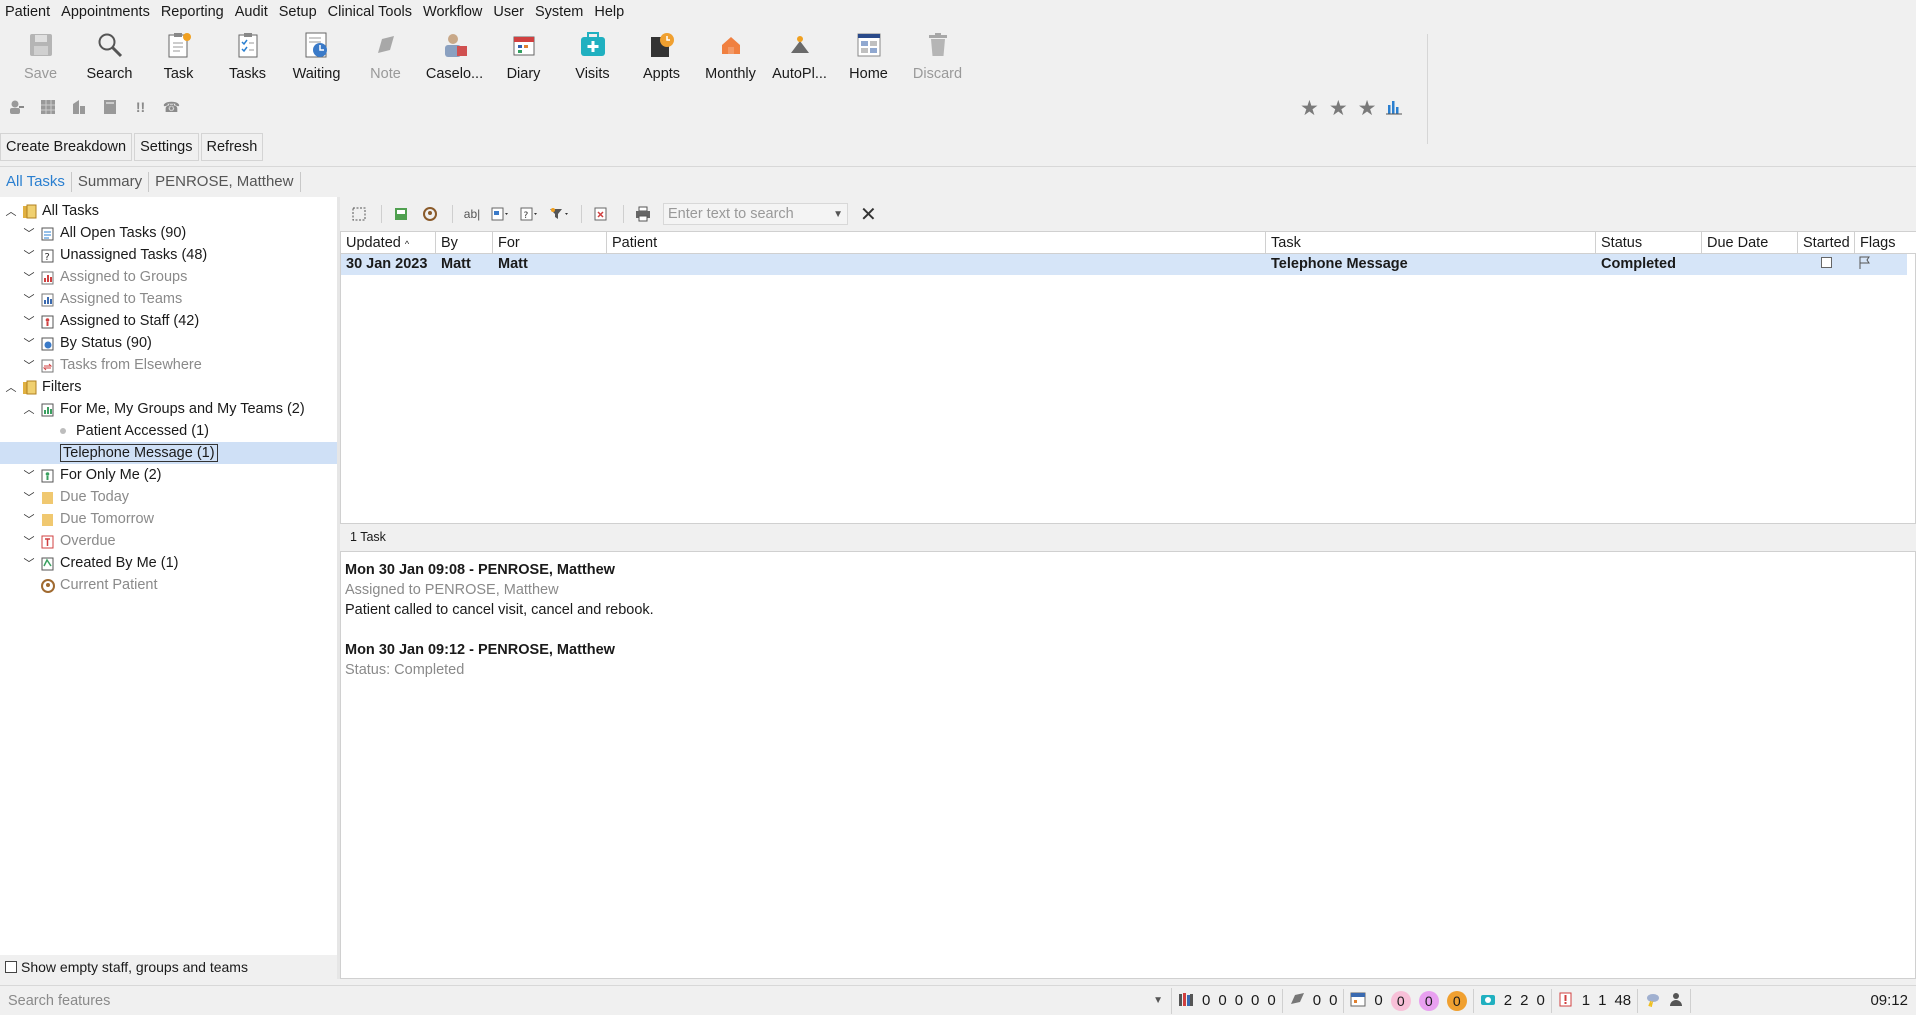  What do you see at coordinates (592, 59) in the screenshot?
I see `visits-button: Visits` at bounding box center [592, 59].